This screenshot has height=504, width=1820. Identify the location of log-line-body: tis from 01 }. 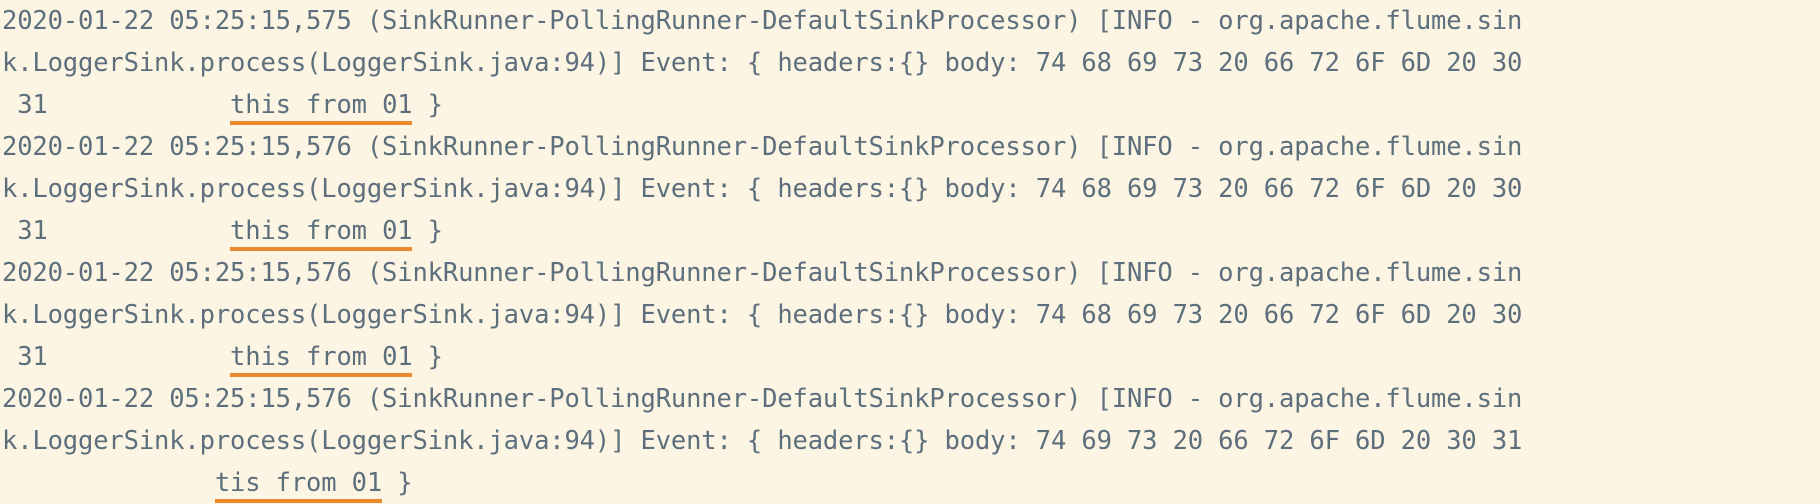
(910, 483).